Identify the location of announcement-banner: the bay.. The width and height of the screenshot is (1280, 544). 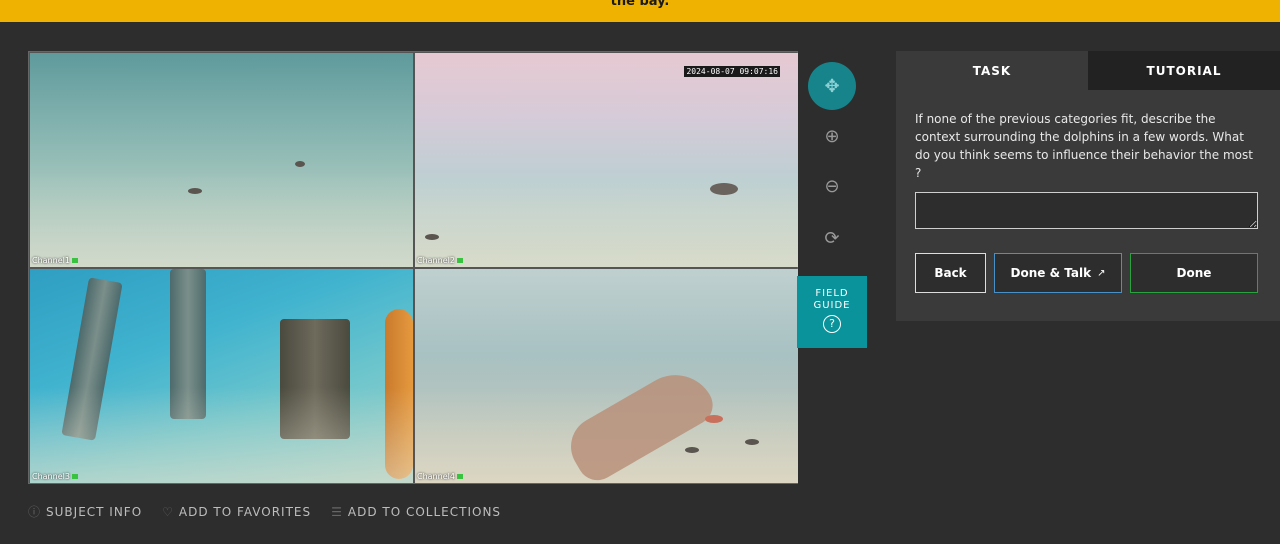
(640, 11).